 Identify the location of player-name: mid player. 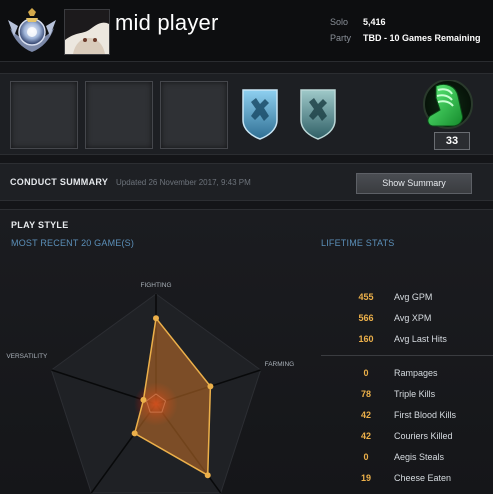
(166, 23).